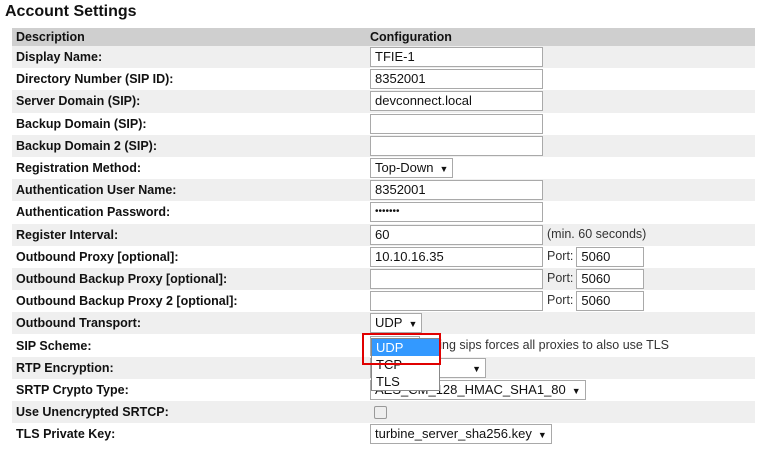 The height and width of the screenshot is (451, 759). I want to click on outbound-backup-proxy-port-input: 5060, so click(610, 278).